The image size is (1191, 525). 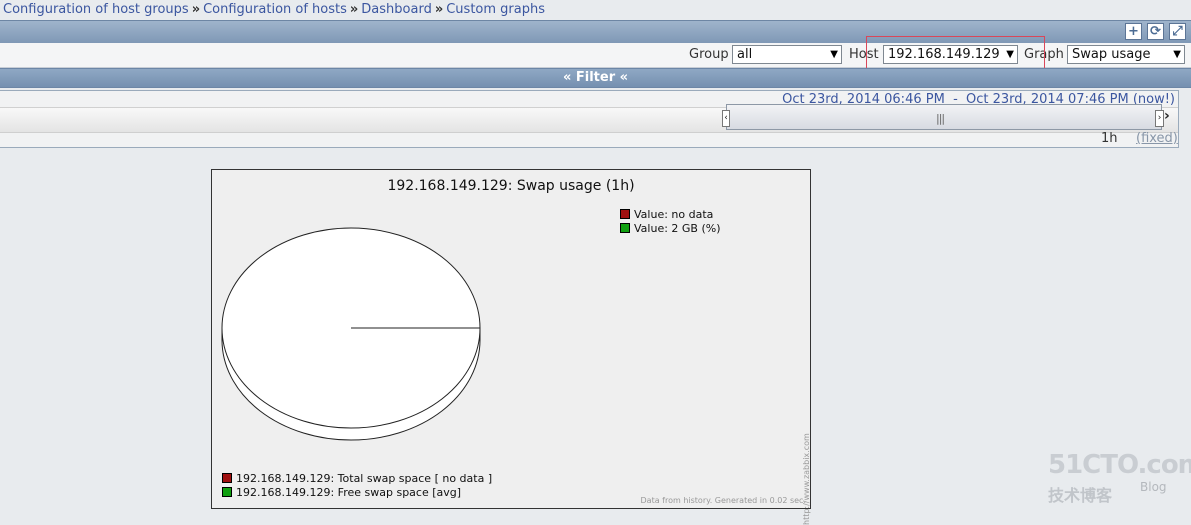 I want to click on refresh-icon: ⟳, so click(x=1155, y=31).